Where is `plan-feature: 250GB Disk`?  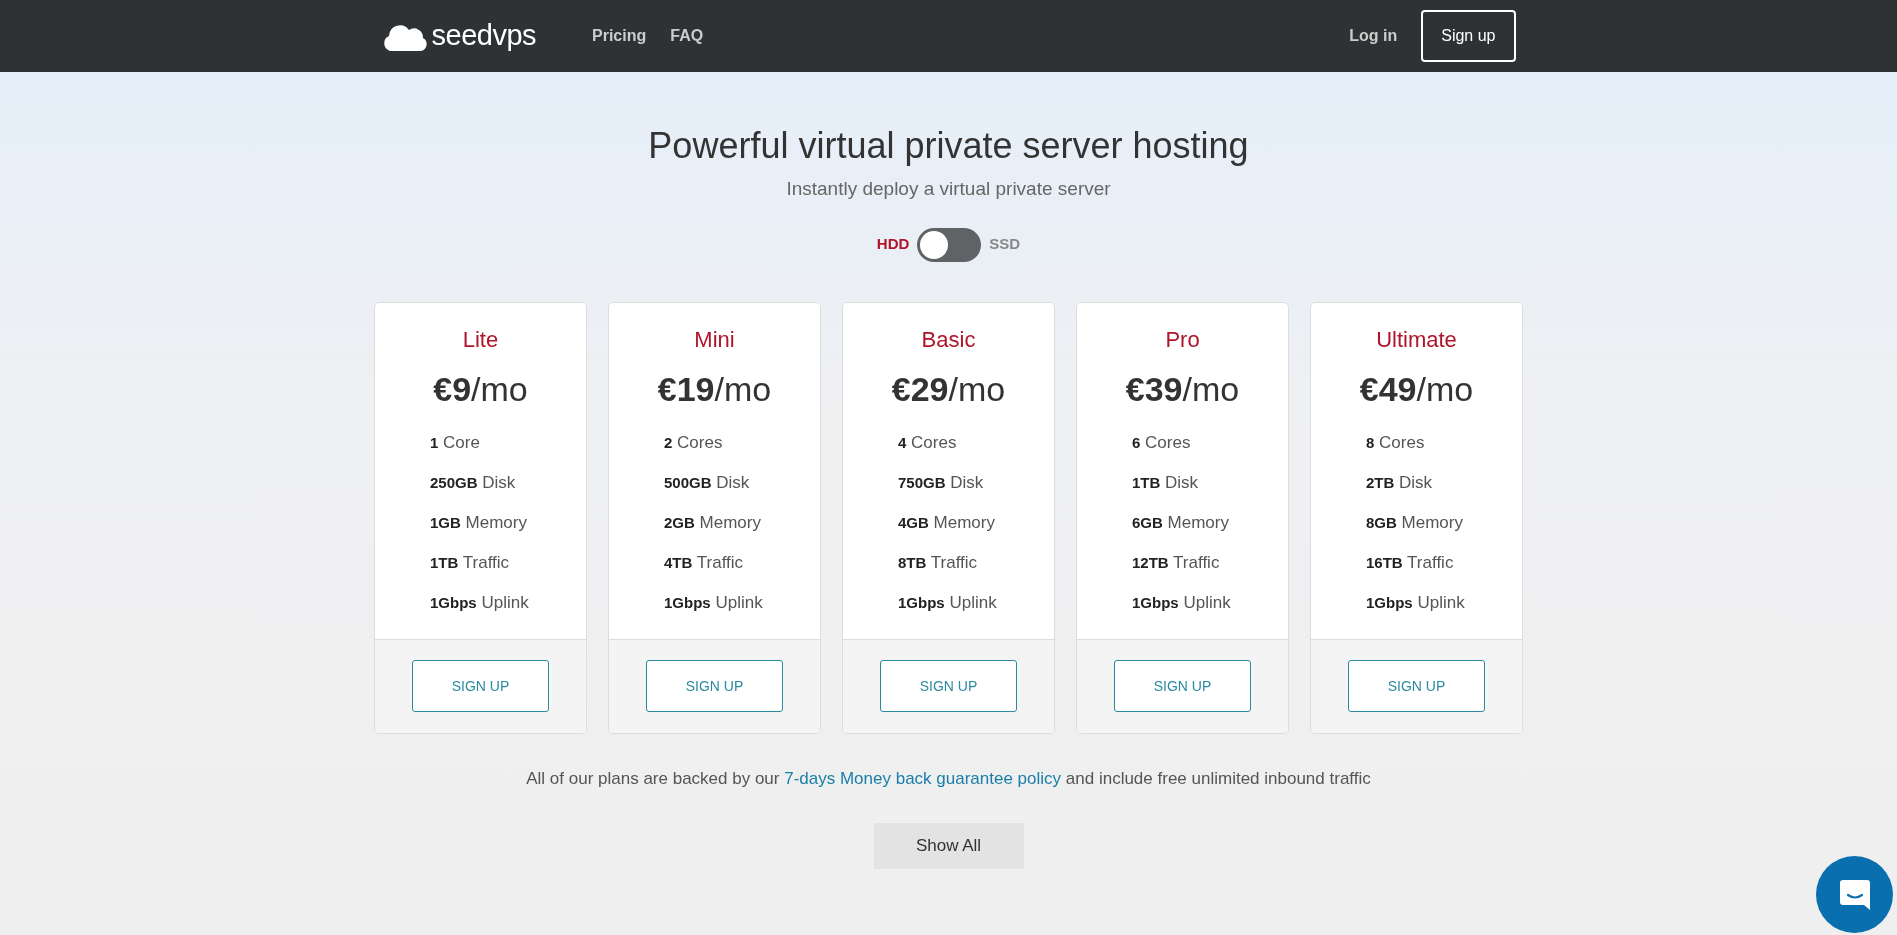
plan-feature: 250GB Disk is located at coordinates (473, 482).